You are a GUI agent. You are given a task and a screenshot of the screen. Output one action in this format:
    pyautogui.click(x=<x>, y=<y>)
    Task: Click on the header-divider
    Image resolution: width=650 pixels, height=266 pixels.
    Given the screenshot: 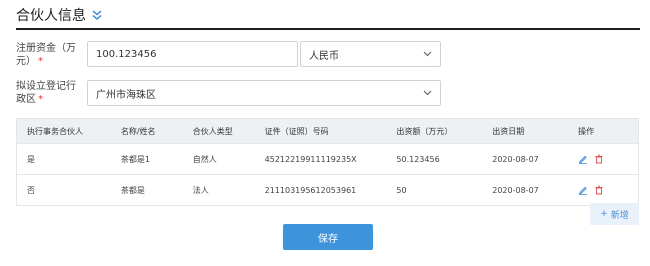 What is the action you would take?
    pyautogui.click(x=328, y=29)
    